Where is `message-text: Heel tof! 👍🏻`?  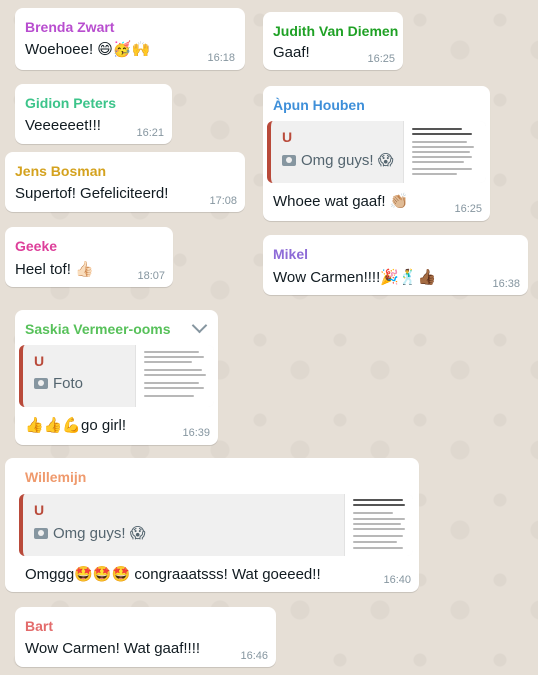
message-text: Heel tof! 👍🏻 is located at coordinates (54, 269).